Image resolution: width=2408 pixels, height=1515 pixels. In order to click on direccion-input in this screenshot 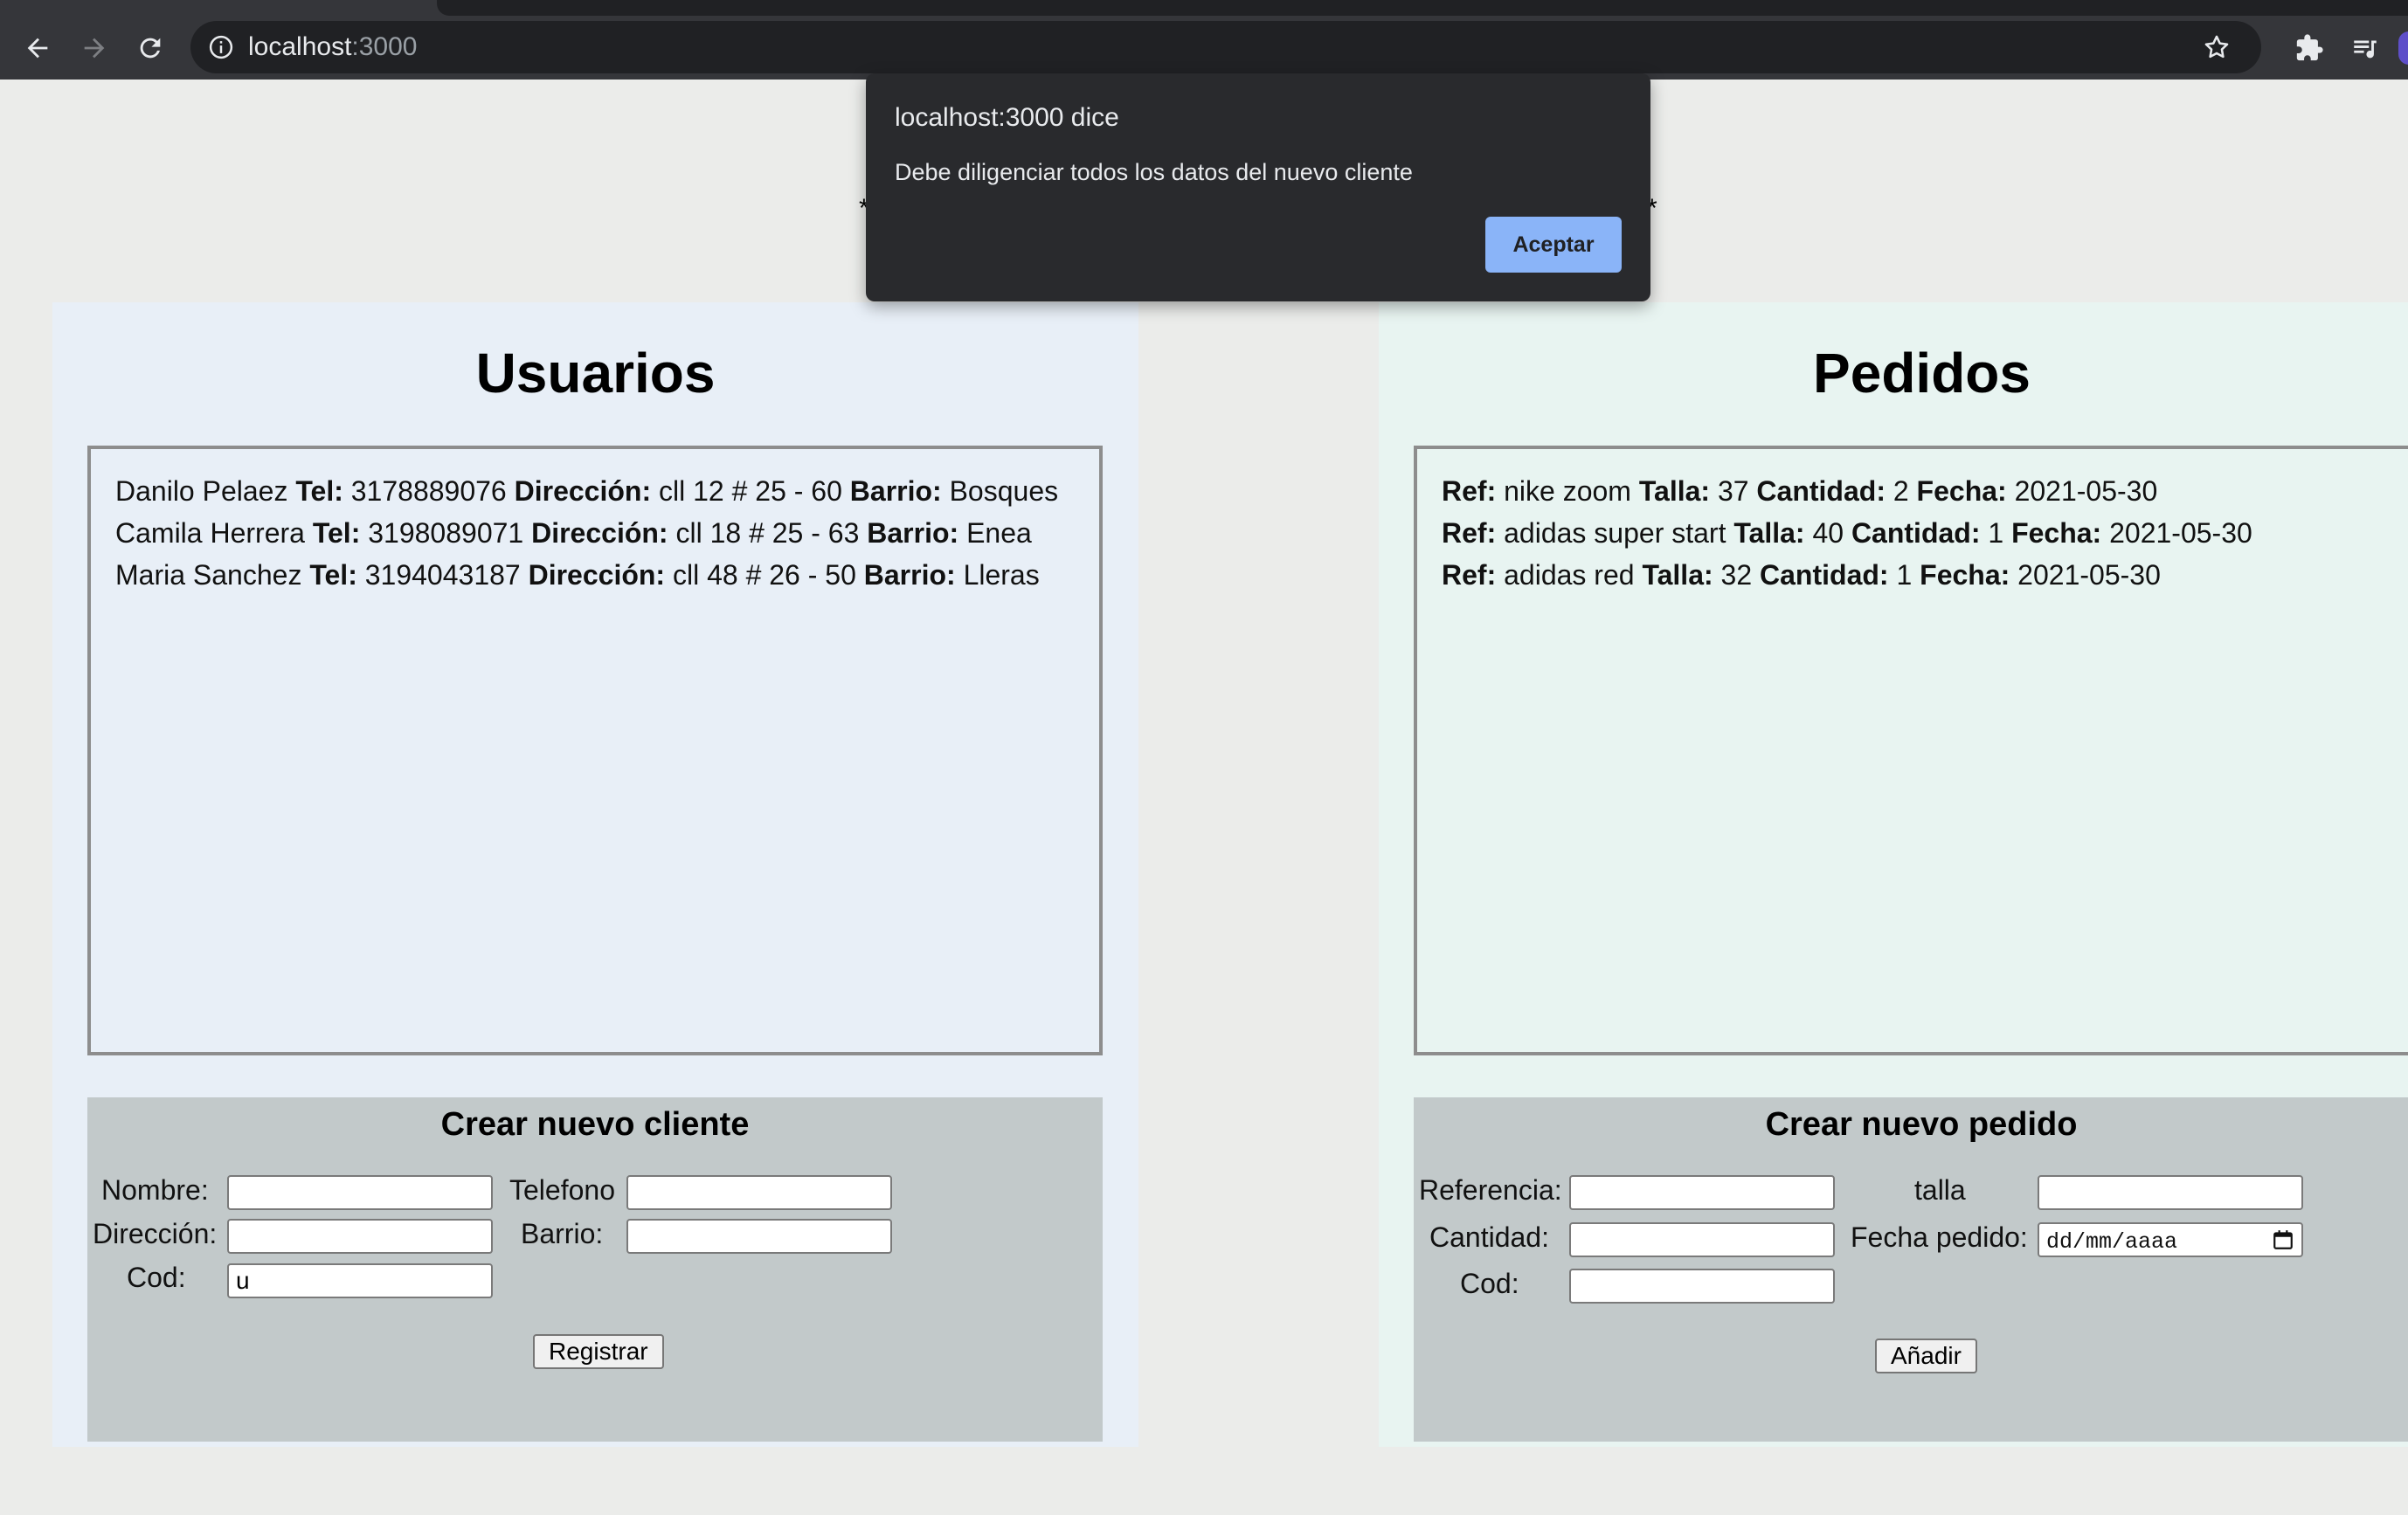, I will do `click(360, 1236)`.